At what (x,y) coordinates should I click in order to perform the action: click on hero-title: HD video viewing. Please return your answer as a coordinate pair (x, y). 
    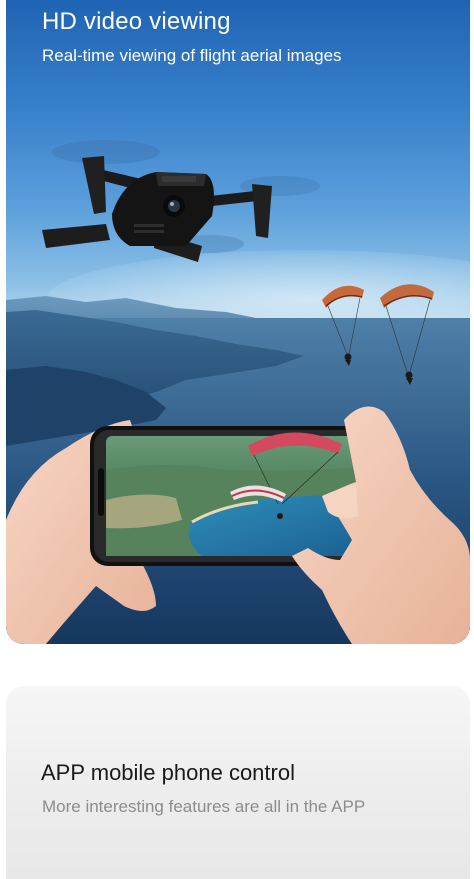
    Looking at the image, I should click on (136, 21).